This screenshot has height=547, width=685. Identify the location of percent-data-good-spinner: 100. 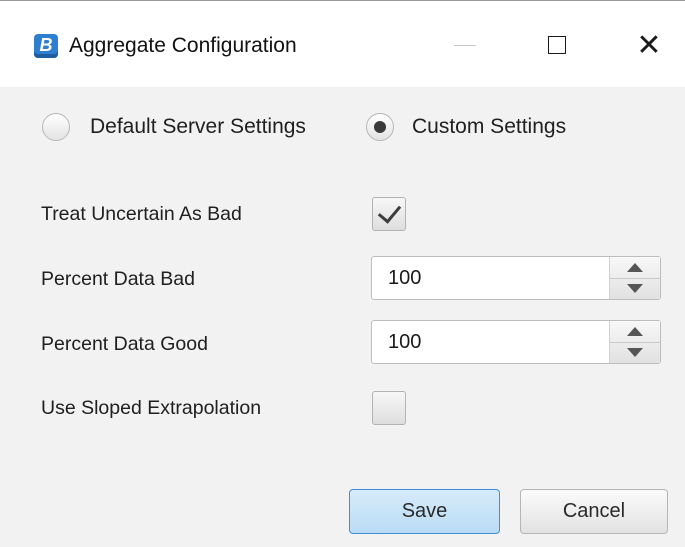
(516, 342).